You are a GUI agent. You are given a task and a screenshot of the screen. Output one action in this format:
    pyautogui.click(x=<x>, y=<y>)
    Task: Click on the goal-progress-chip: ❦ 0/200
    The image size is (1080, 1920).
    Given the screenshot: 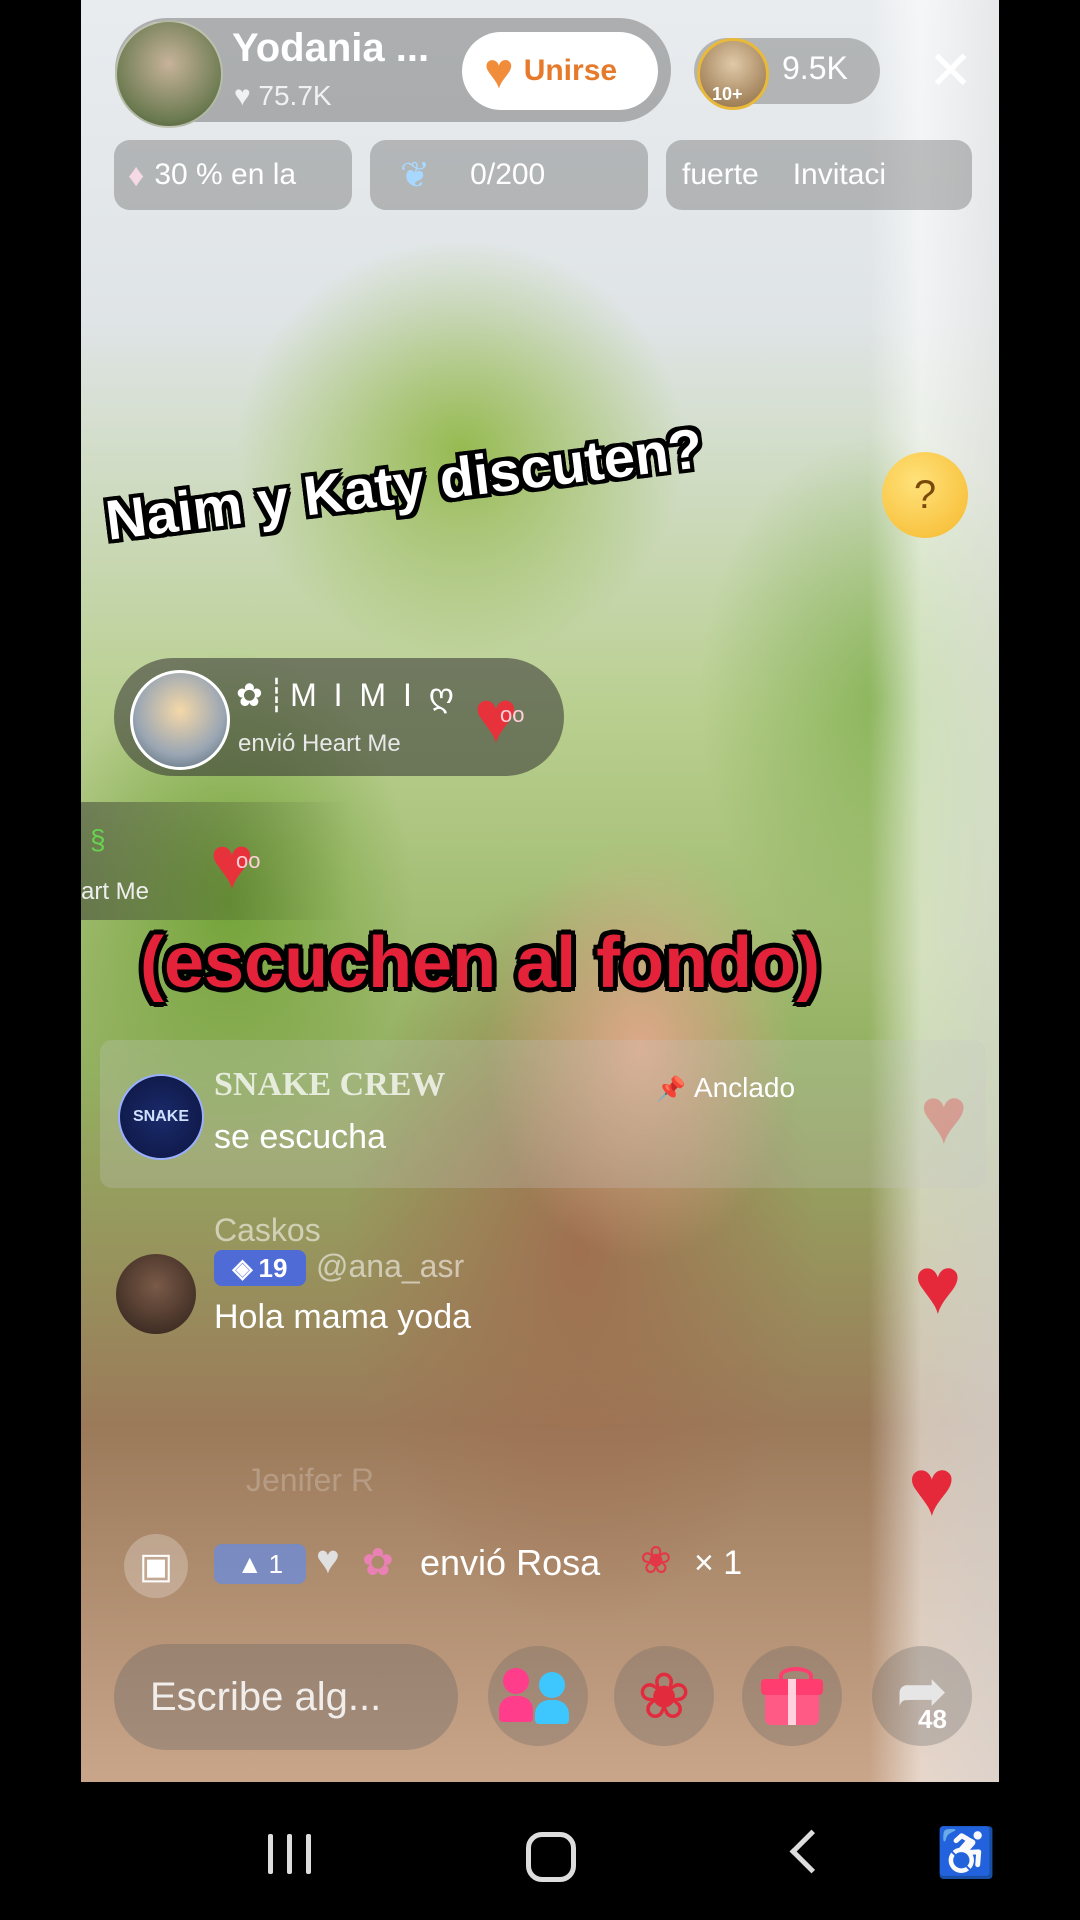 What is the action you would take?
    pyautogui.click(x=509, y=175)
    